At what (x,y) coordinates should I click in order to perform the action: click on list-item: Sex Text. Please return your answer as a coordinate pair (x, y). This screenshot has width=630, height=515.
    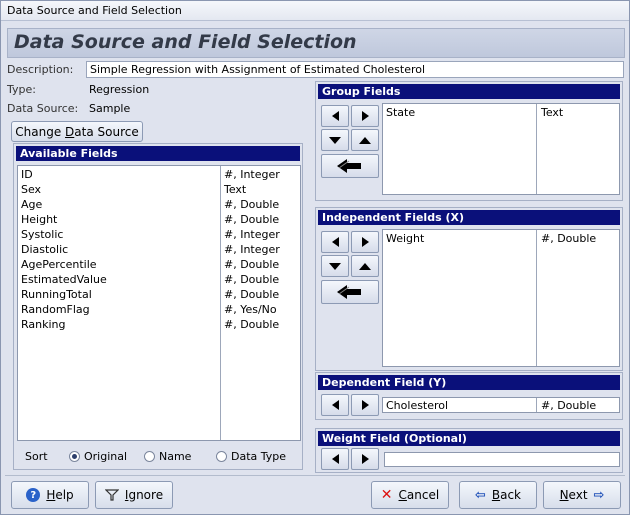
    Looking at the image, I should click on (159, 190).